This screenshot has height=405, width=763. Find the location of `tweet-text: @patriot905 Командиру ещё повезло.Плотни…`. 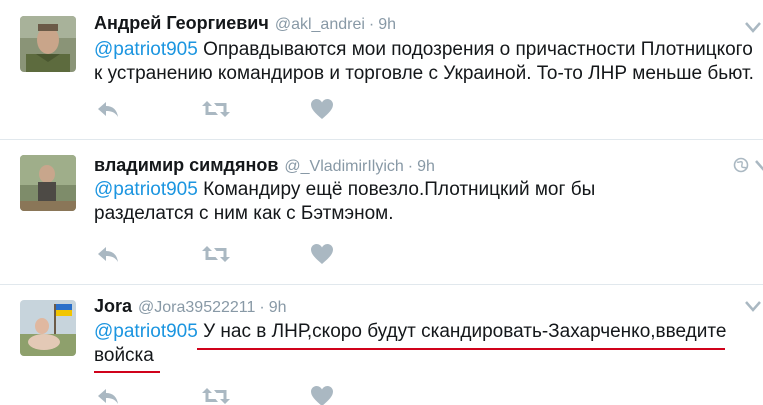

tweet-text: @patriot905 Командиру ещё повезло.Плотни… is located at coordinates (394, 202).